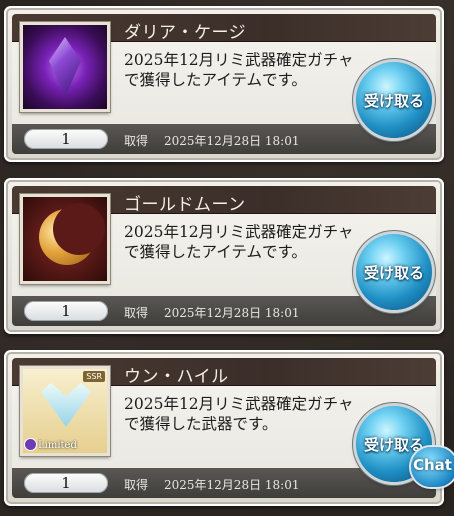 The image size is (454, 516). Describe the element at coordinates (239, 414) in the screenshot. I see `item-description: 2025年12月リミ武器確定ガチャで獲得した武器です。` at that location.